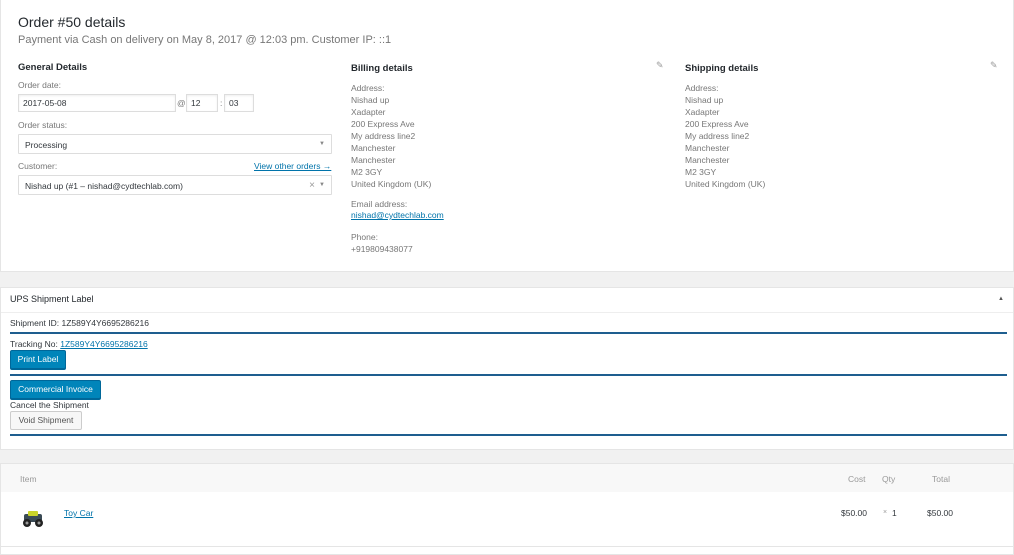  What do you see at coordinates (46, 420) in the screenshot?
I see `void-shipment-button: Void Shipment` at bounding box center [46, 420].